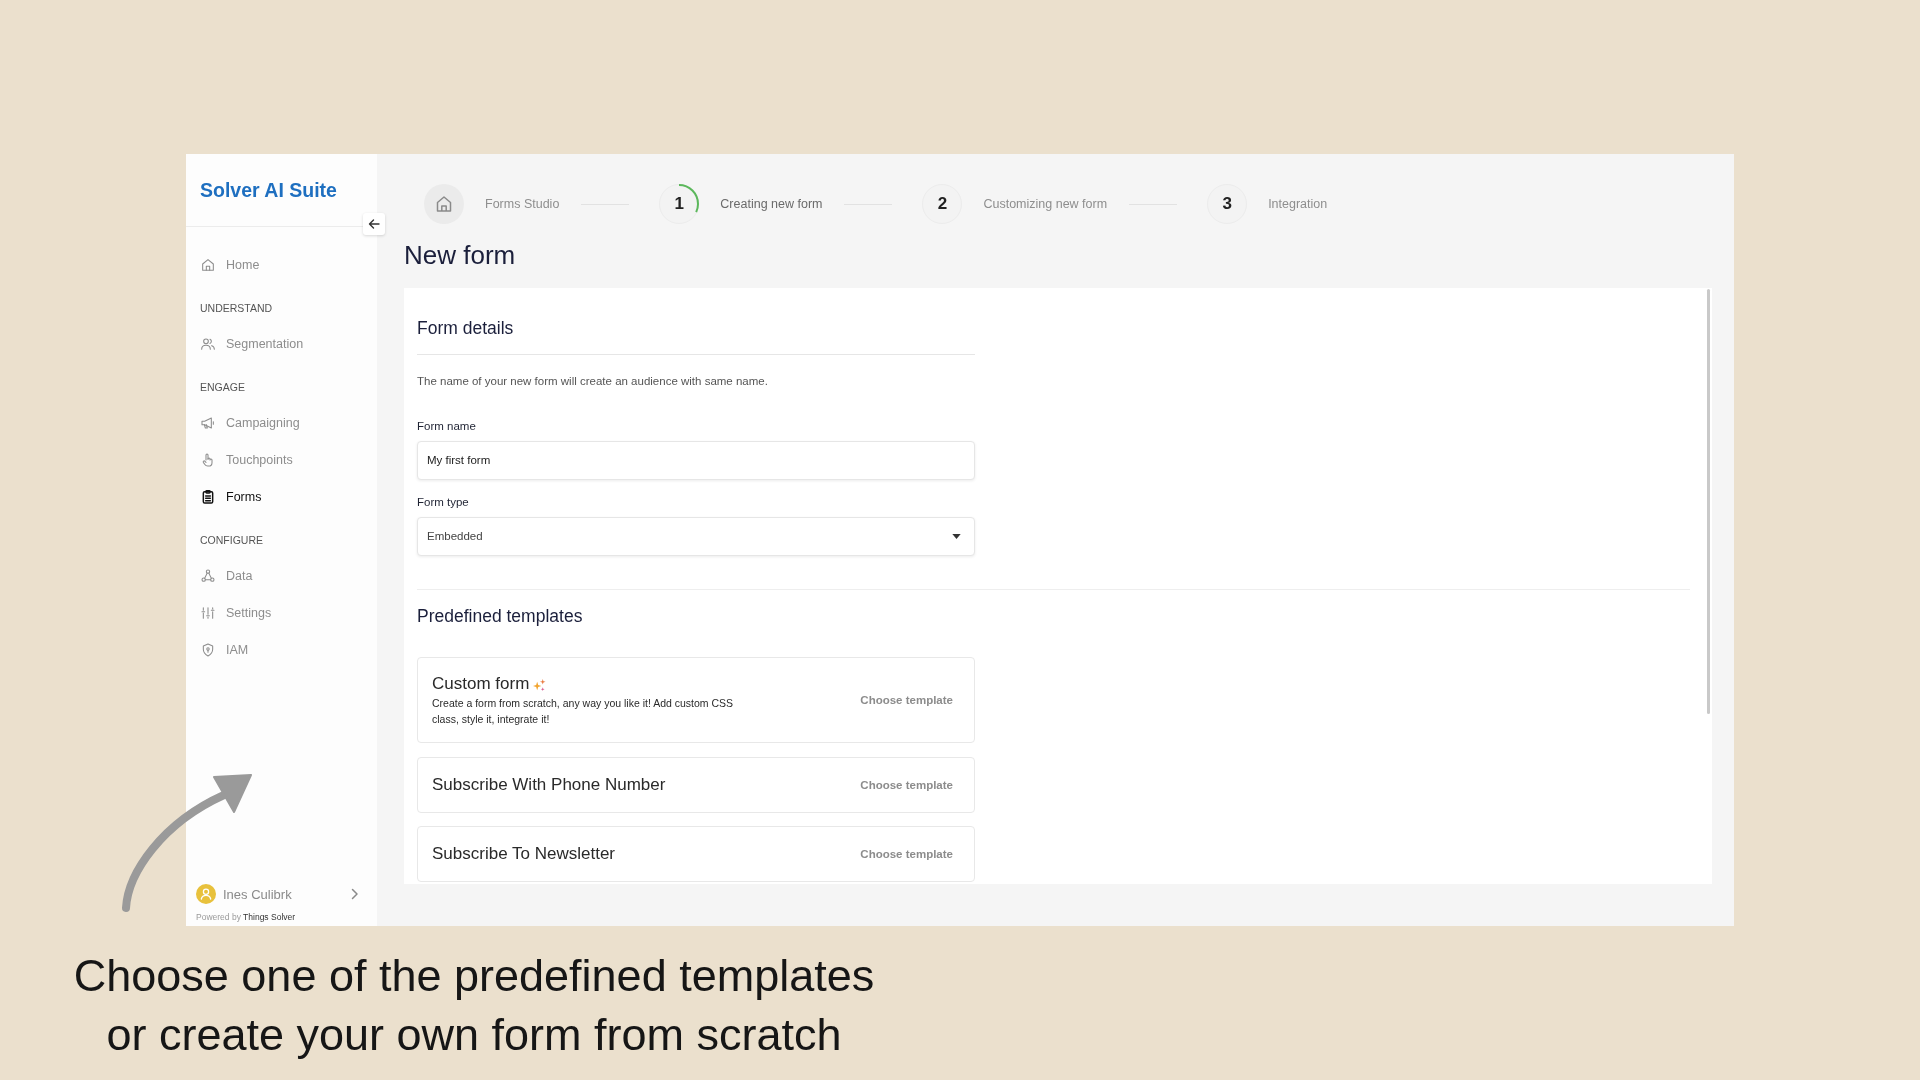 This screenshot has height=1080, width=1920. Describe the element at coordinates (474, 1005) in the screenshot. I see `caption-text: Choose one of the predefined templates or create your own form from scratch` at that location.